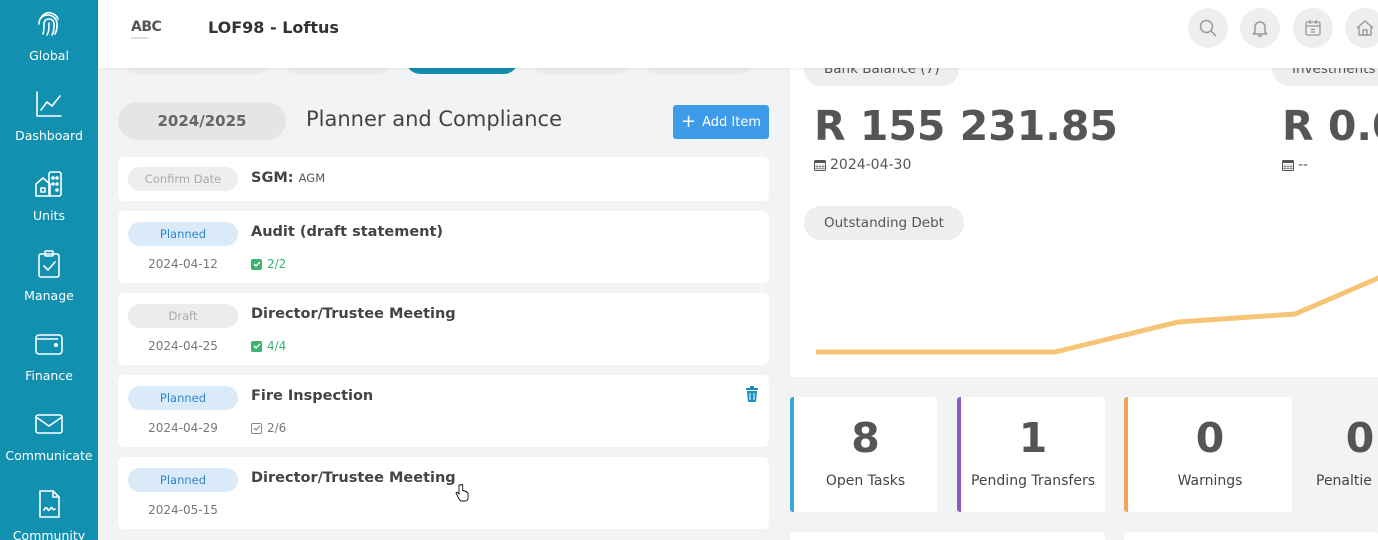 The width and height of the screenshot is (1378, 540). What do you see at coordinates (49, 122) in the screenshot?
I see `sidebar-item-dashboard: Dashboard` at bounding box center [49, 122].